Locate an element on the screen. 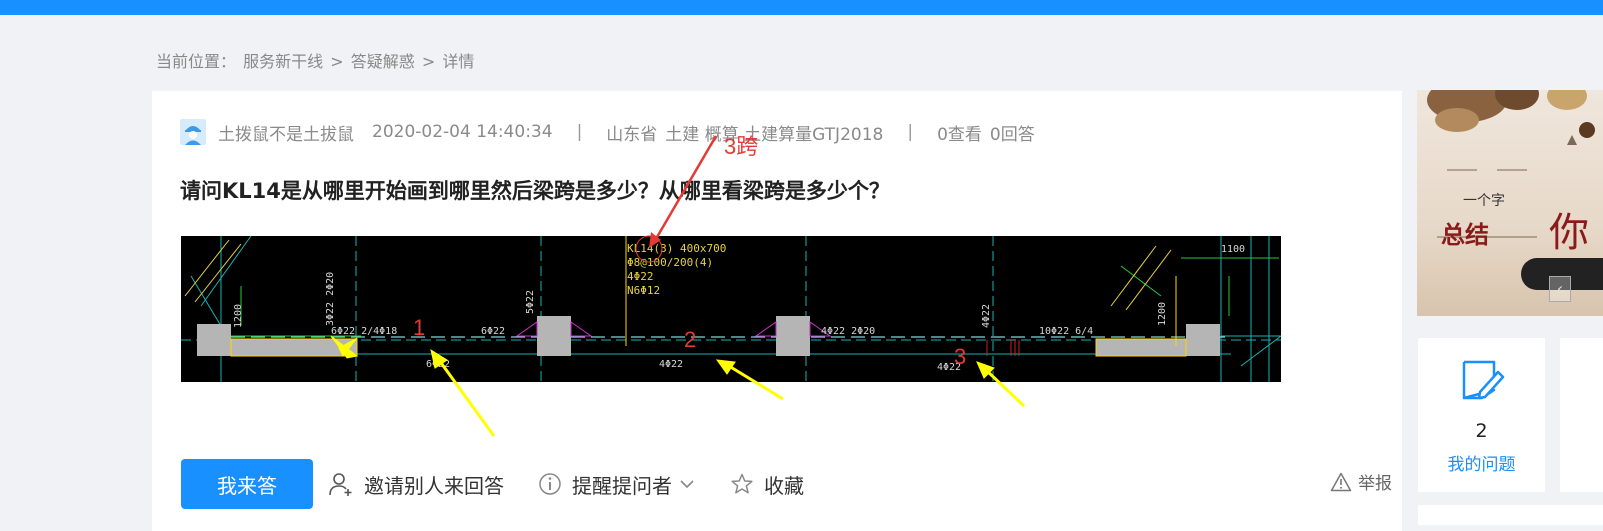 This screenshot has height=531, width=1603. answer-button: 我来答 is located at coordinates (247, 484).